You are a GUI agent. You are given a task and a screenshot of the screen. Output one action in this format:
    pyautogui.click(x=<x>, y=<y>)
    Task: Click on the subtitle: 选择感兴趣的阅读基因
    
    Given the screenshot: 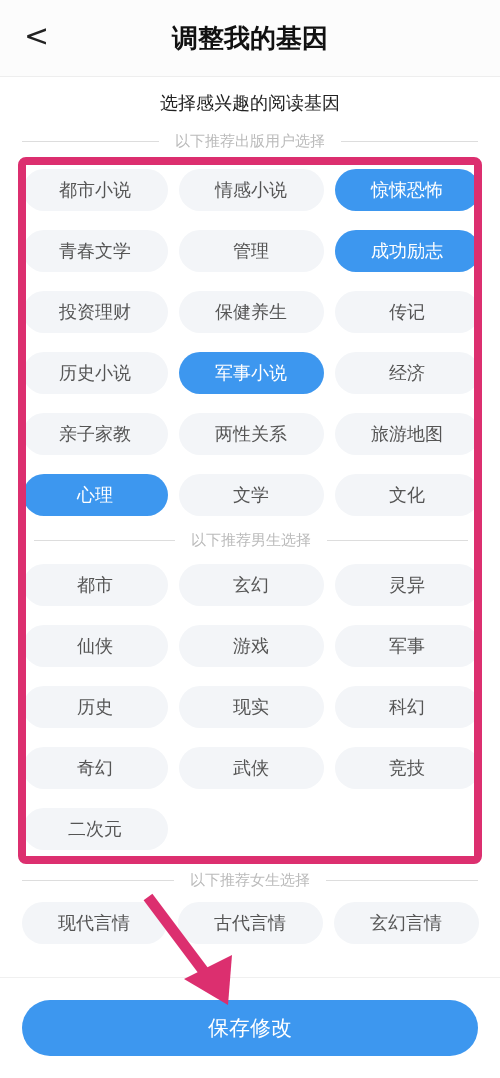 What is the action you would take?
    pyautogui.click(x=250, y=103)
    